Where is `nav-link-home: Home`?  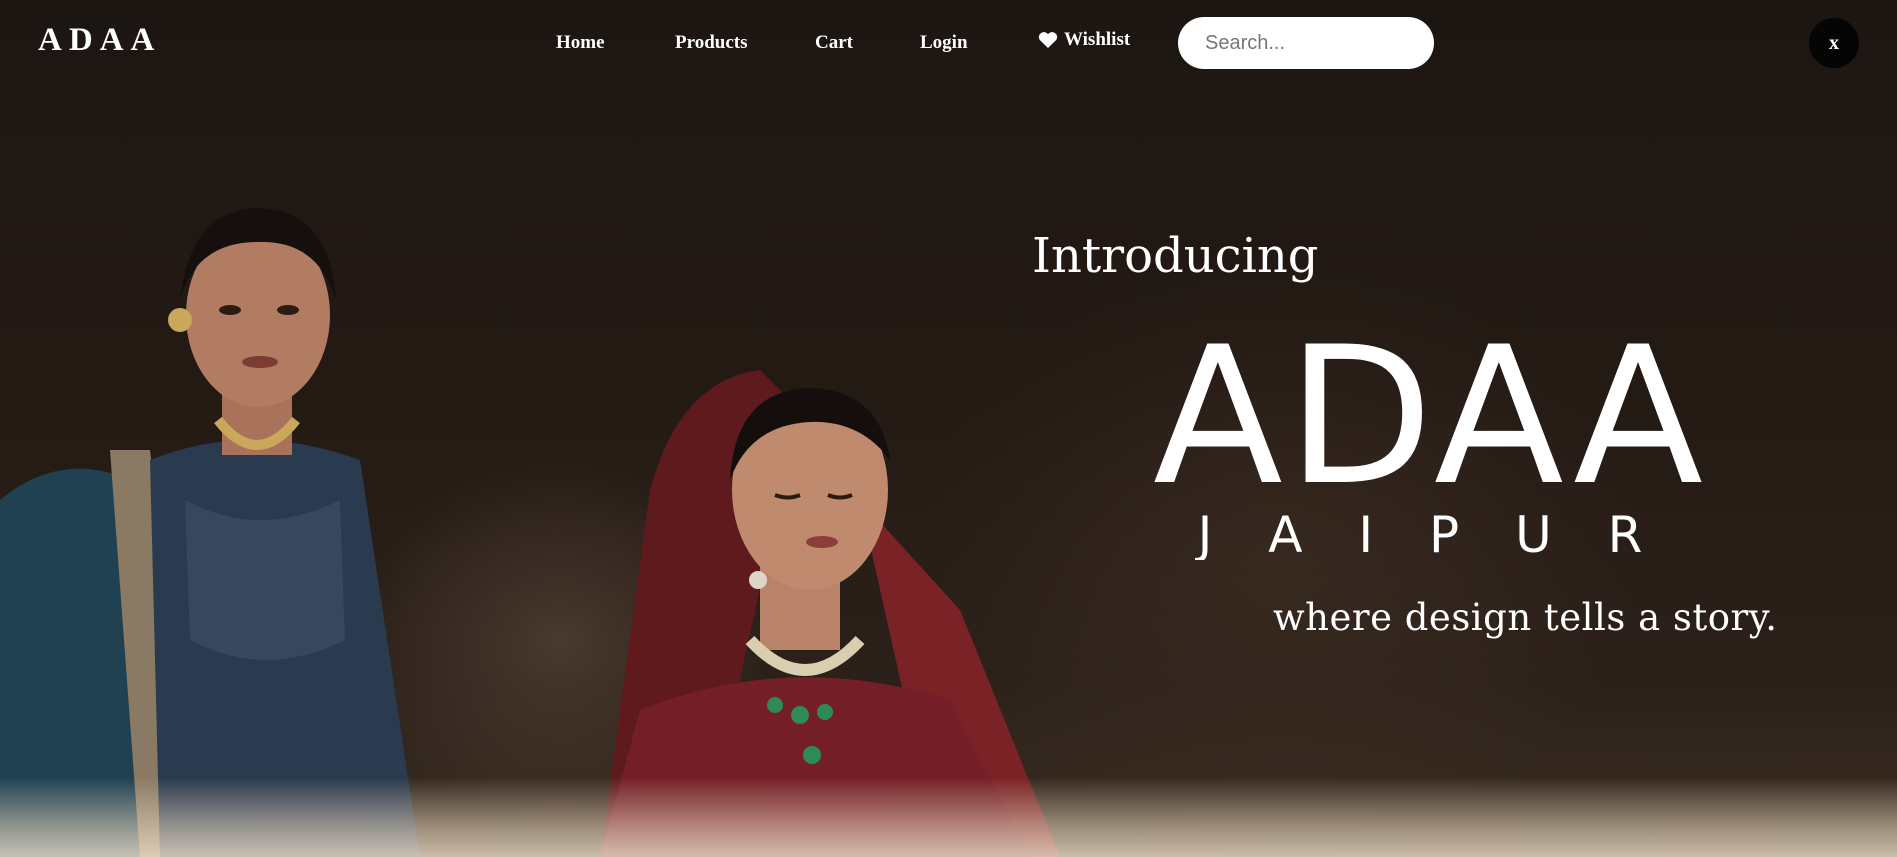 nav-link-home: Home is located at coordinates (580, 43).